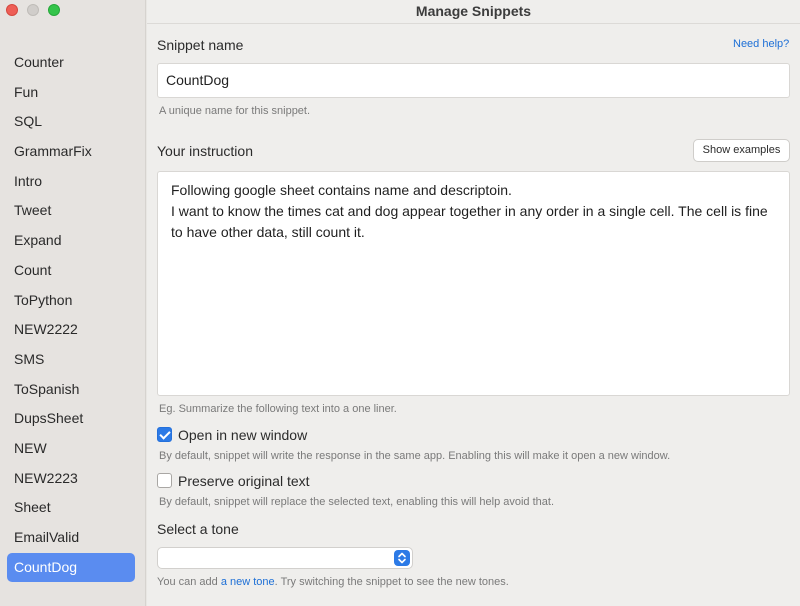 This screenshot has width=800, height=606. What do you see at coordinates (71, 538) in the screenshot?
I see `sidebar-item-emailvalid: EmailValid` at bounding box center [71, 538].